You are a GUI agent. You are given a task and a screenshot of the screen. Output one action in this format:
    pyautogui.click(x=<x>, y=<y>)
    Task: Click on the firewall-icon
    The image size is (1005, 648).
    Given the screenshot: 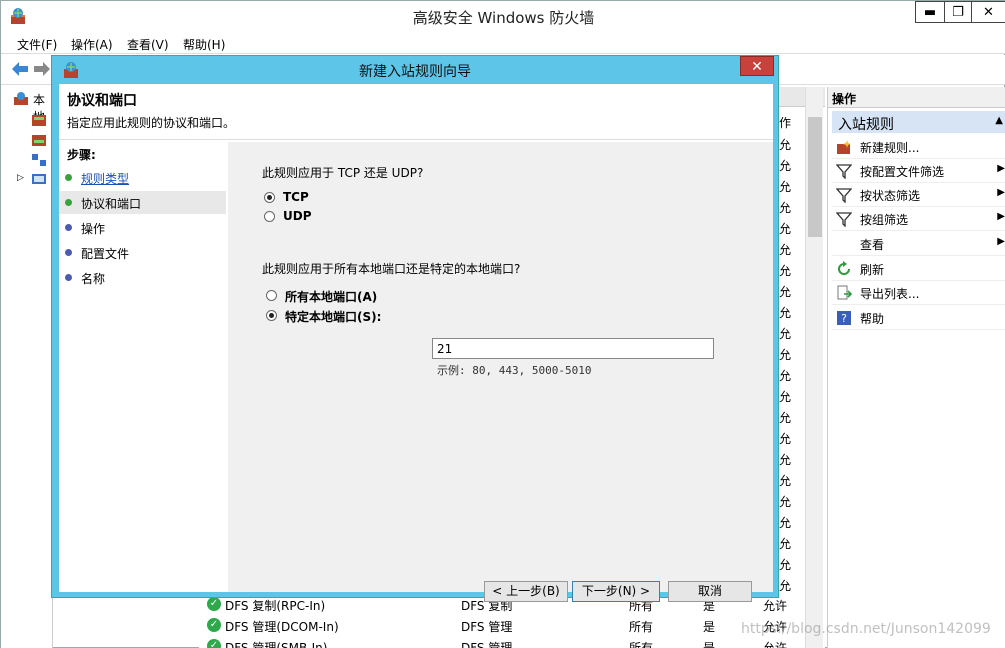 What is the action you would take?
    pyautogui.click(x=21, y=98)
    